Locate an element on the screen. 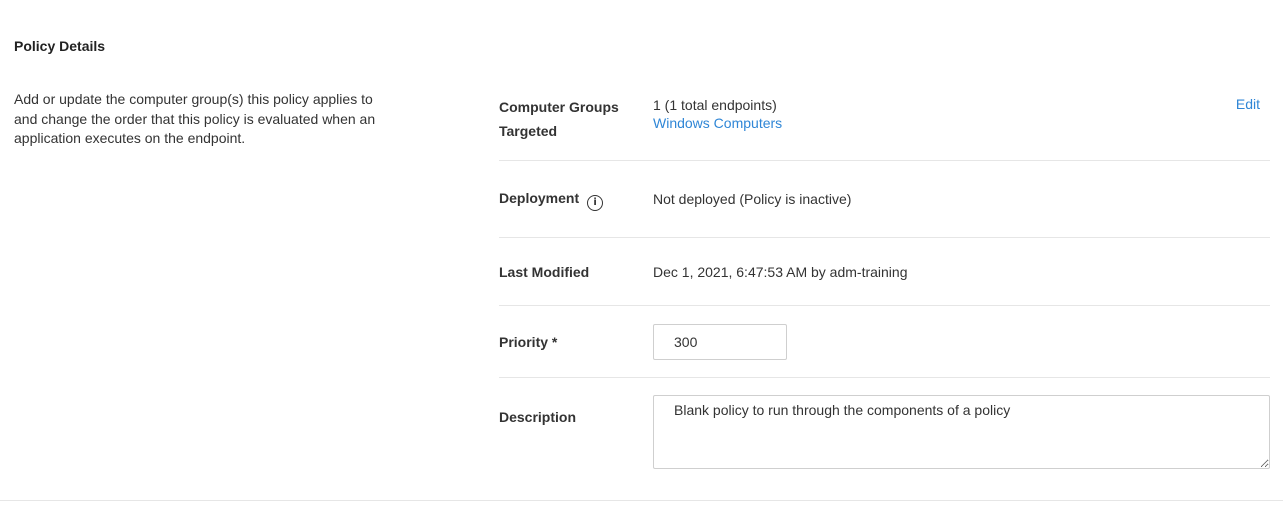 This screenshot has width=1283, height=520. section-title: Policy Details is located at coordinates (60, 46).